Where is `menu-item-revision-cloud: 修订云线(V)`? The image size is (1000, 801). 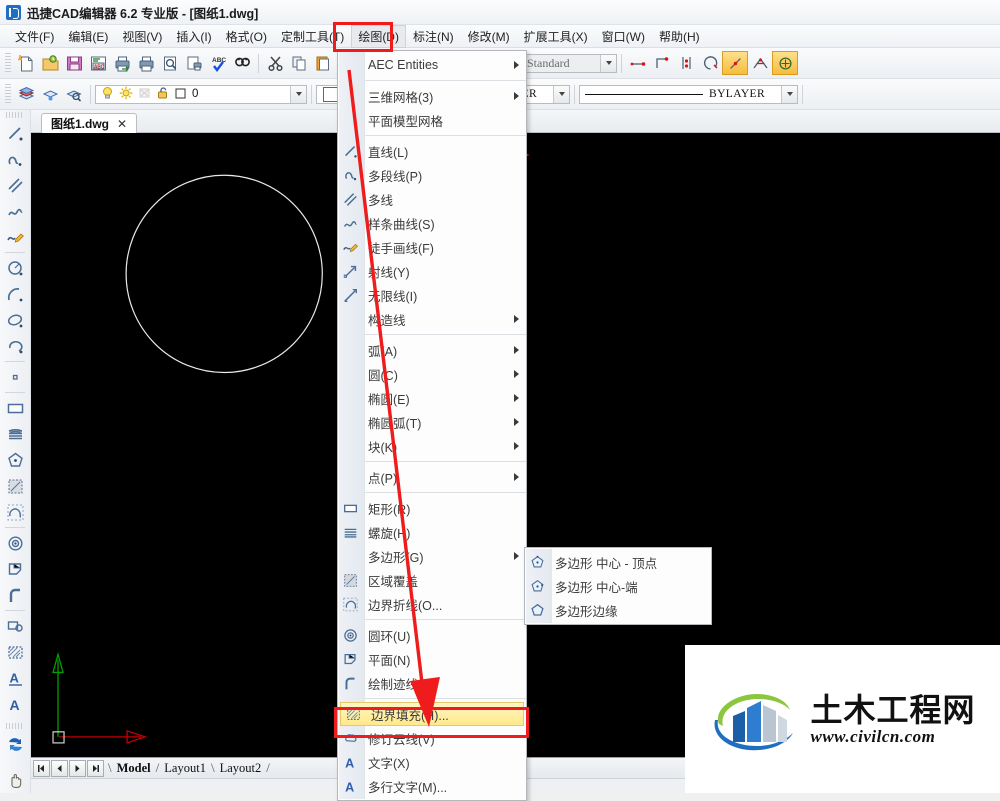 menu-item-revision-cloud: 修订云线(V) is located at coordinates (432, 738).